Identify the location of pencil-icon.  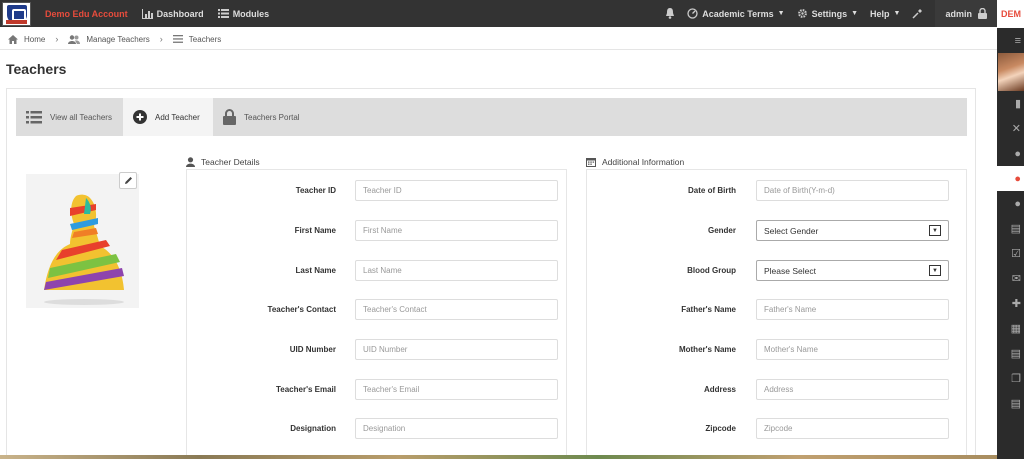
(128, 180).